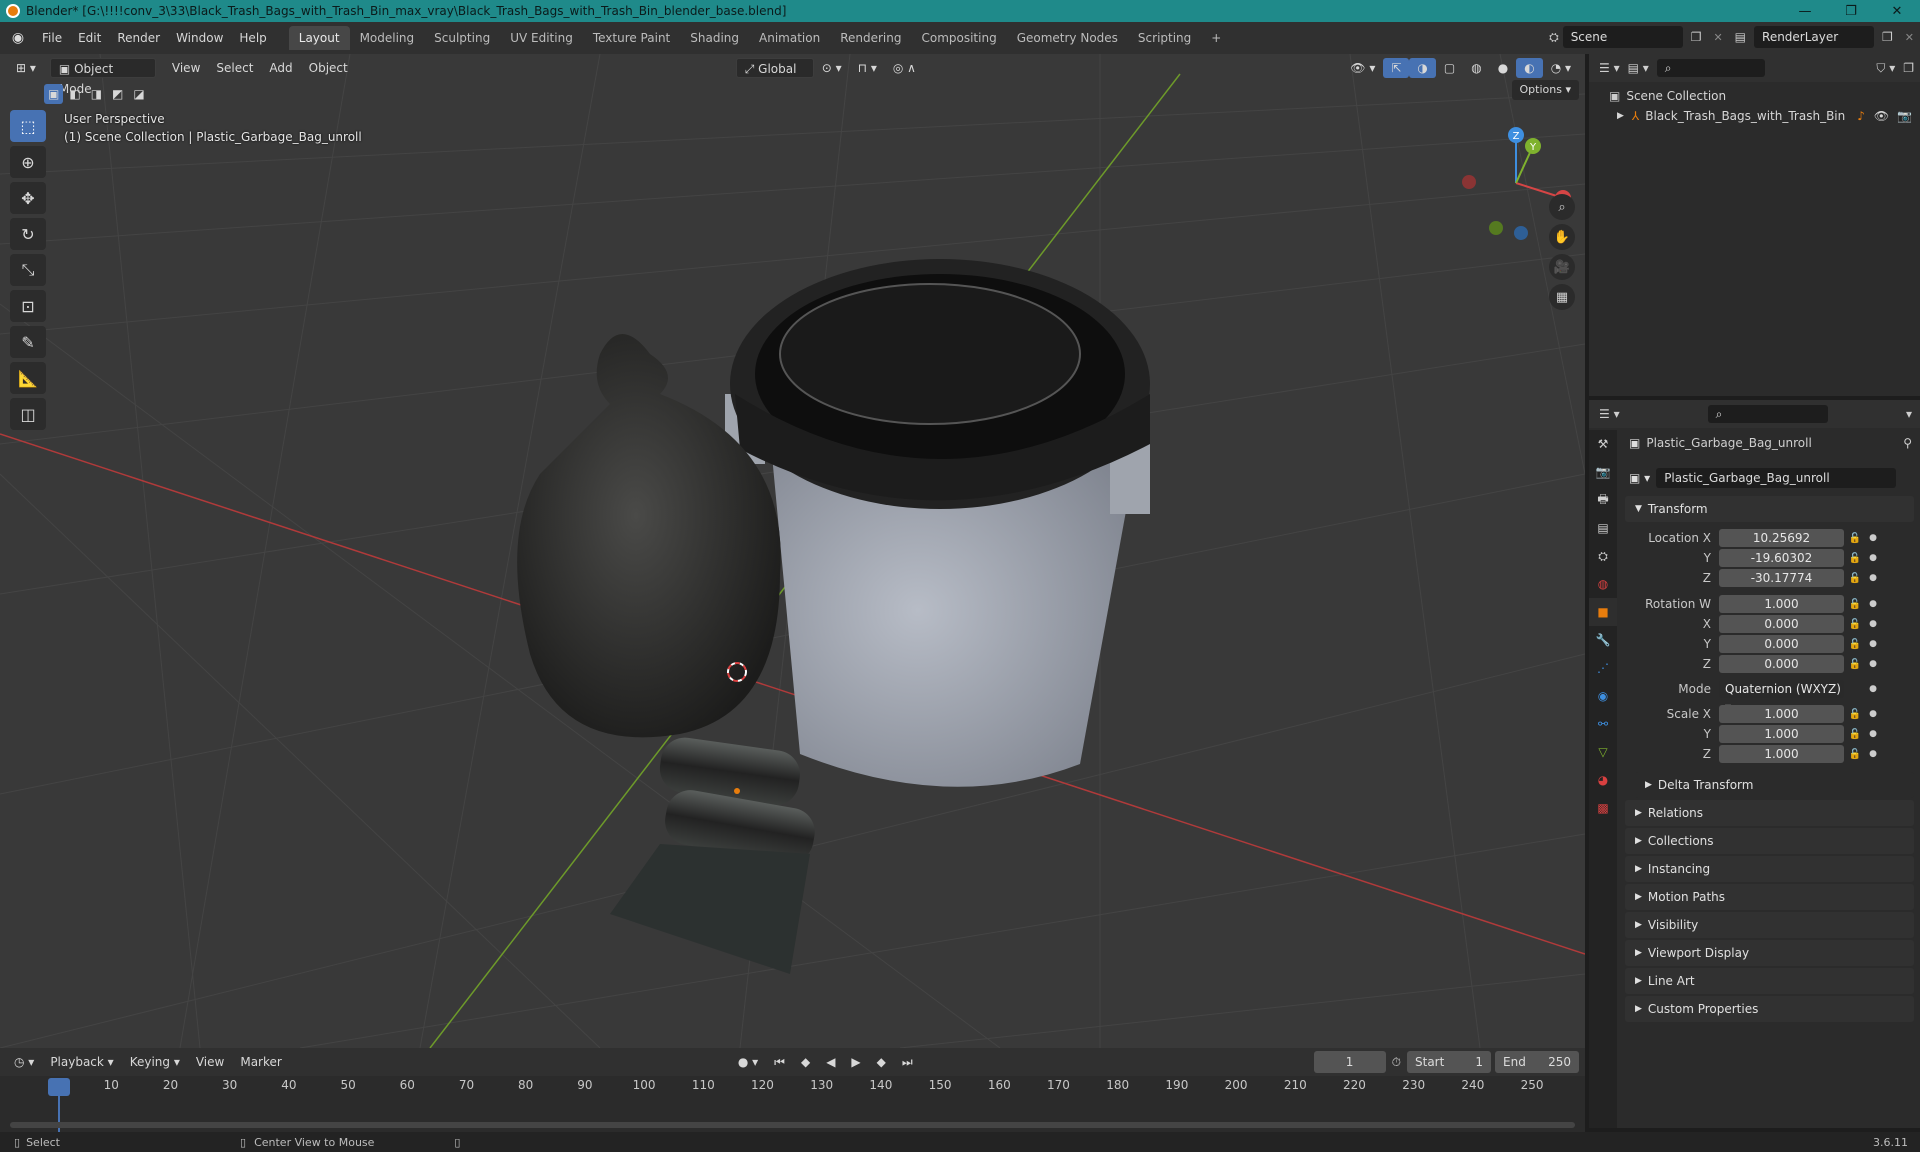  Describe the element at coordinates (1769, 897) in the screenshot. I see `motion-paths-panel-header: ▶ Motion Paths` at that location.